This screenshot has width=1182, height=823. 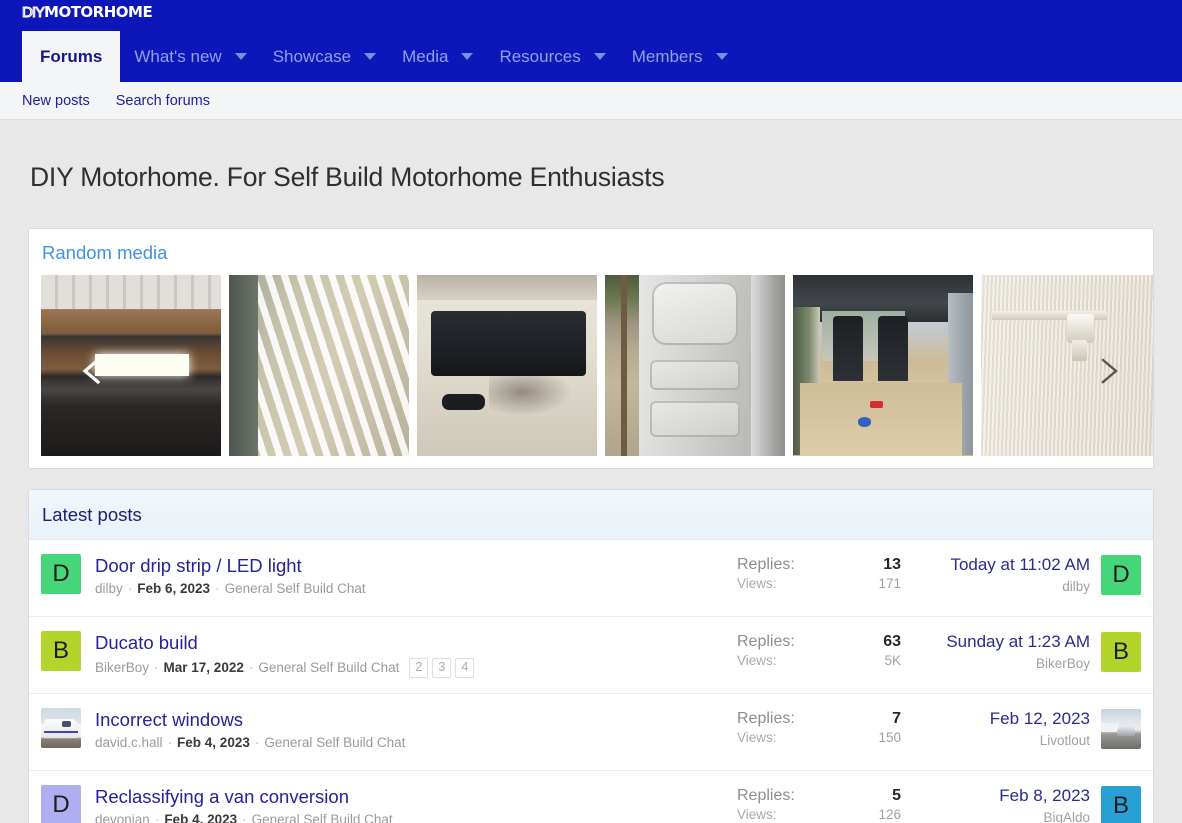 What do you see at coordinates (61, 650) in the screenshot?
I see `author-avatar: B` at bounding box center [61, 650].